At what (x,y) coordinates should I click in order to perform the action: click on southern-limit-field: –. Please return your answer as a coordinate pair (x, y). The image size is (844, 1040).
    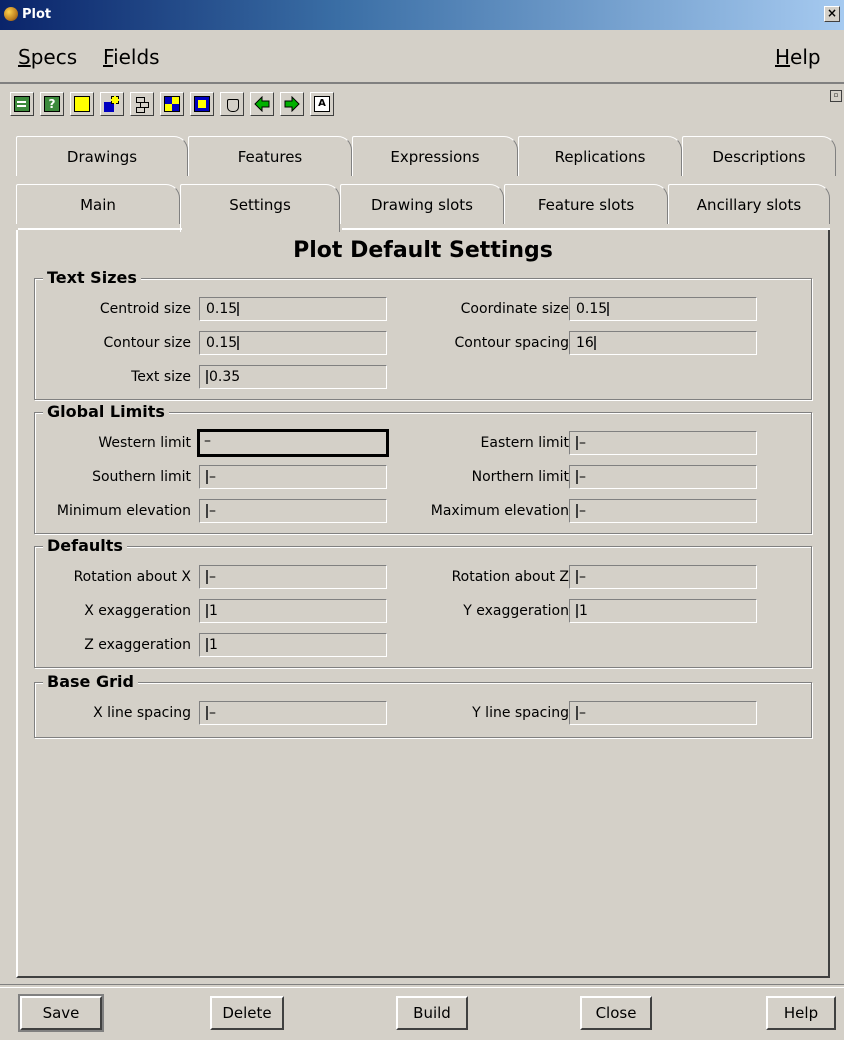
    Looking at the image, I should click on (293, 477).